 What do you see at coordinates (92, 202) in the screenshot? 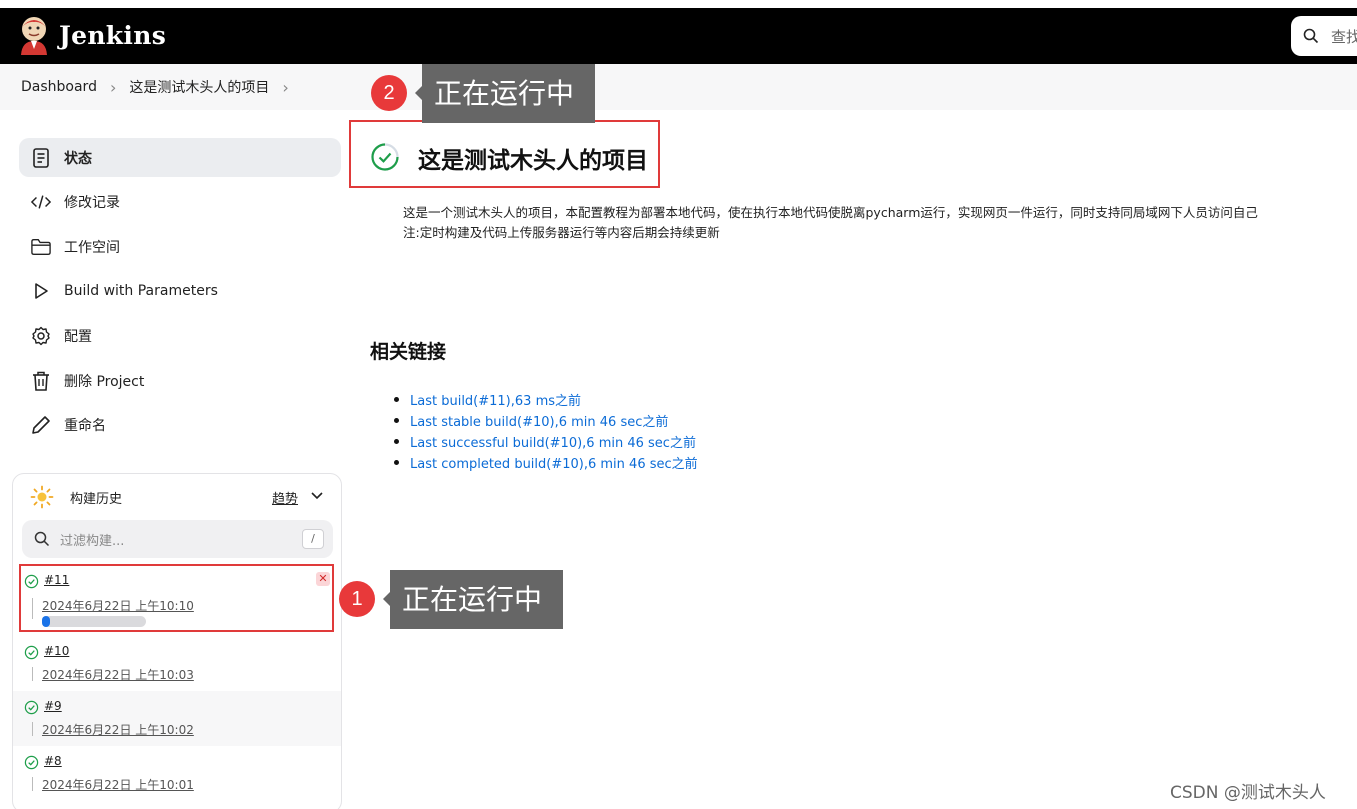
I see `sidebar-item-label: 修改记录` at bounding box center [92, 202].